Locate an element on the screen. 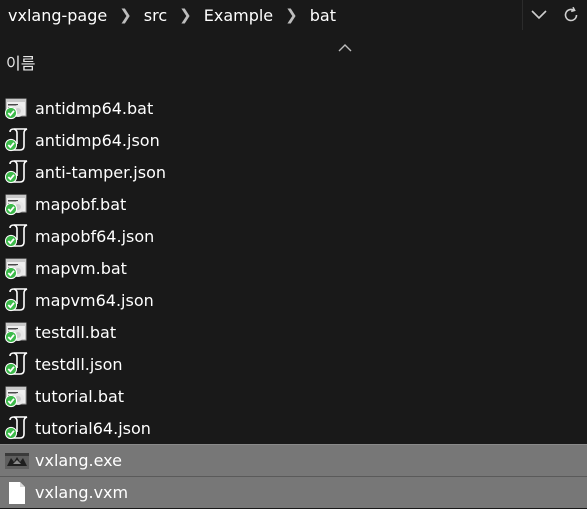 The height and width of the screenshot is (509, 587). breadcrumb-item-vxlang-page: vxlang-page is located at coordinates (57, 15).